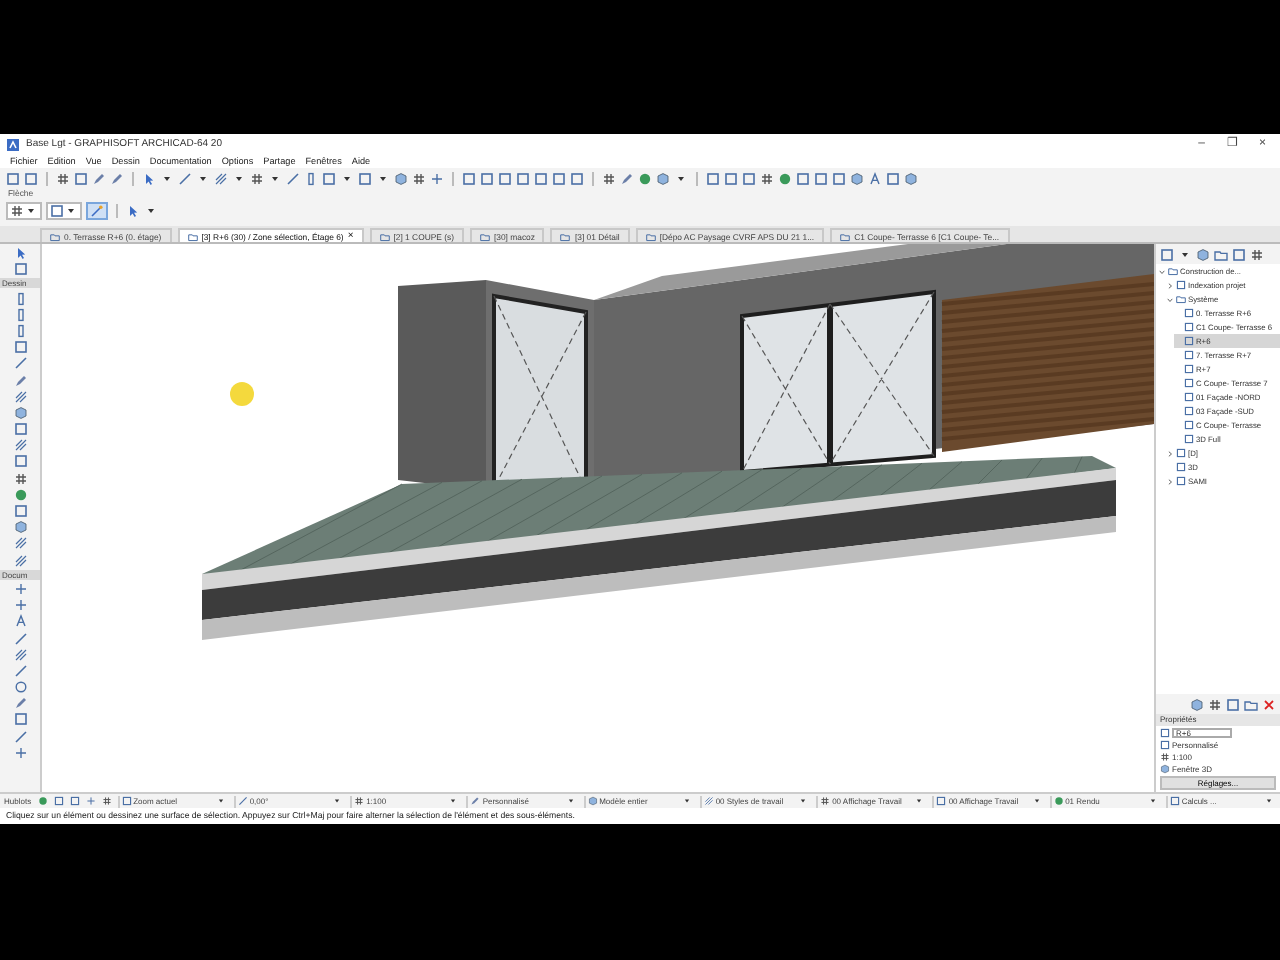  Describe the element at coordinates (20, 687) in the screenshot. I see `circle-tool-icon` at that location.